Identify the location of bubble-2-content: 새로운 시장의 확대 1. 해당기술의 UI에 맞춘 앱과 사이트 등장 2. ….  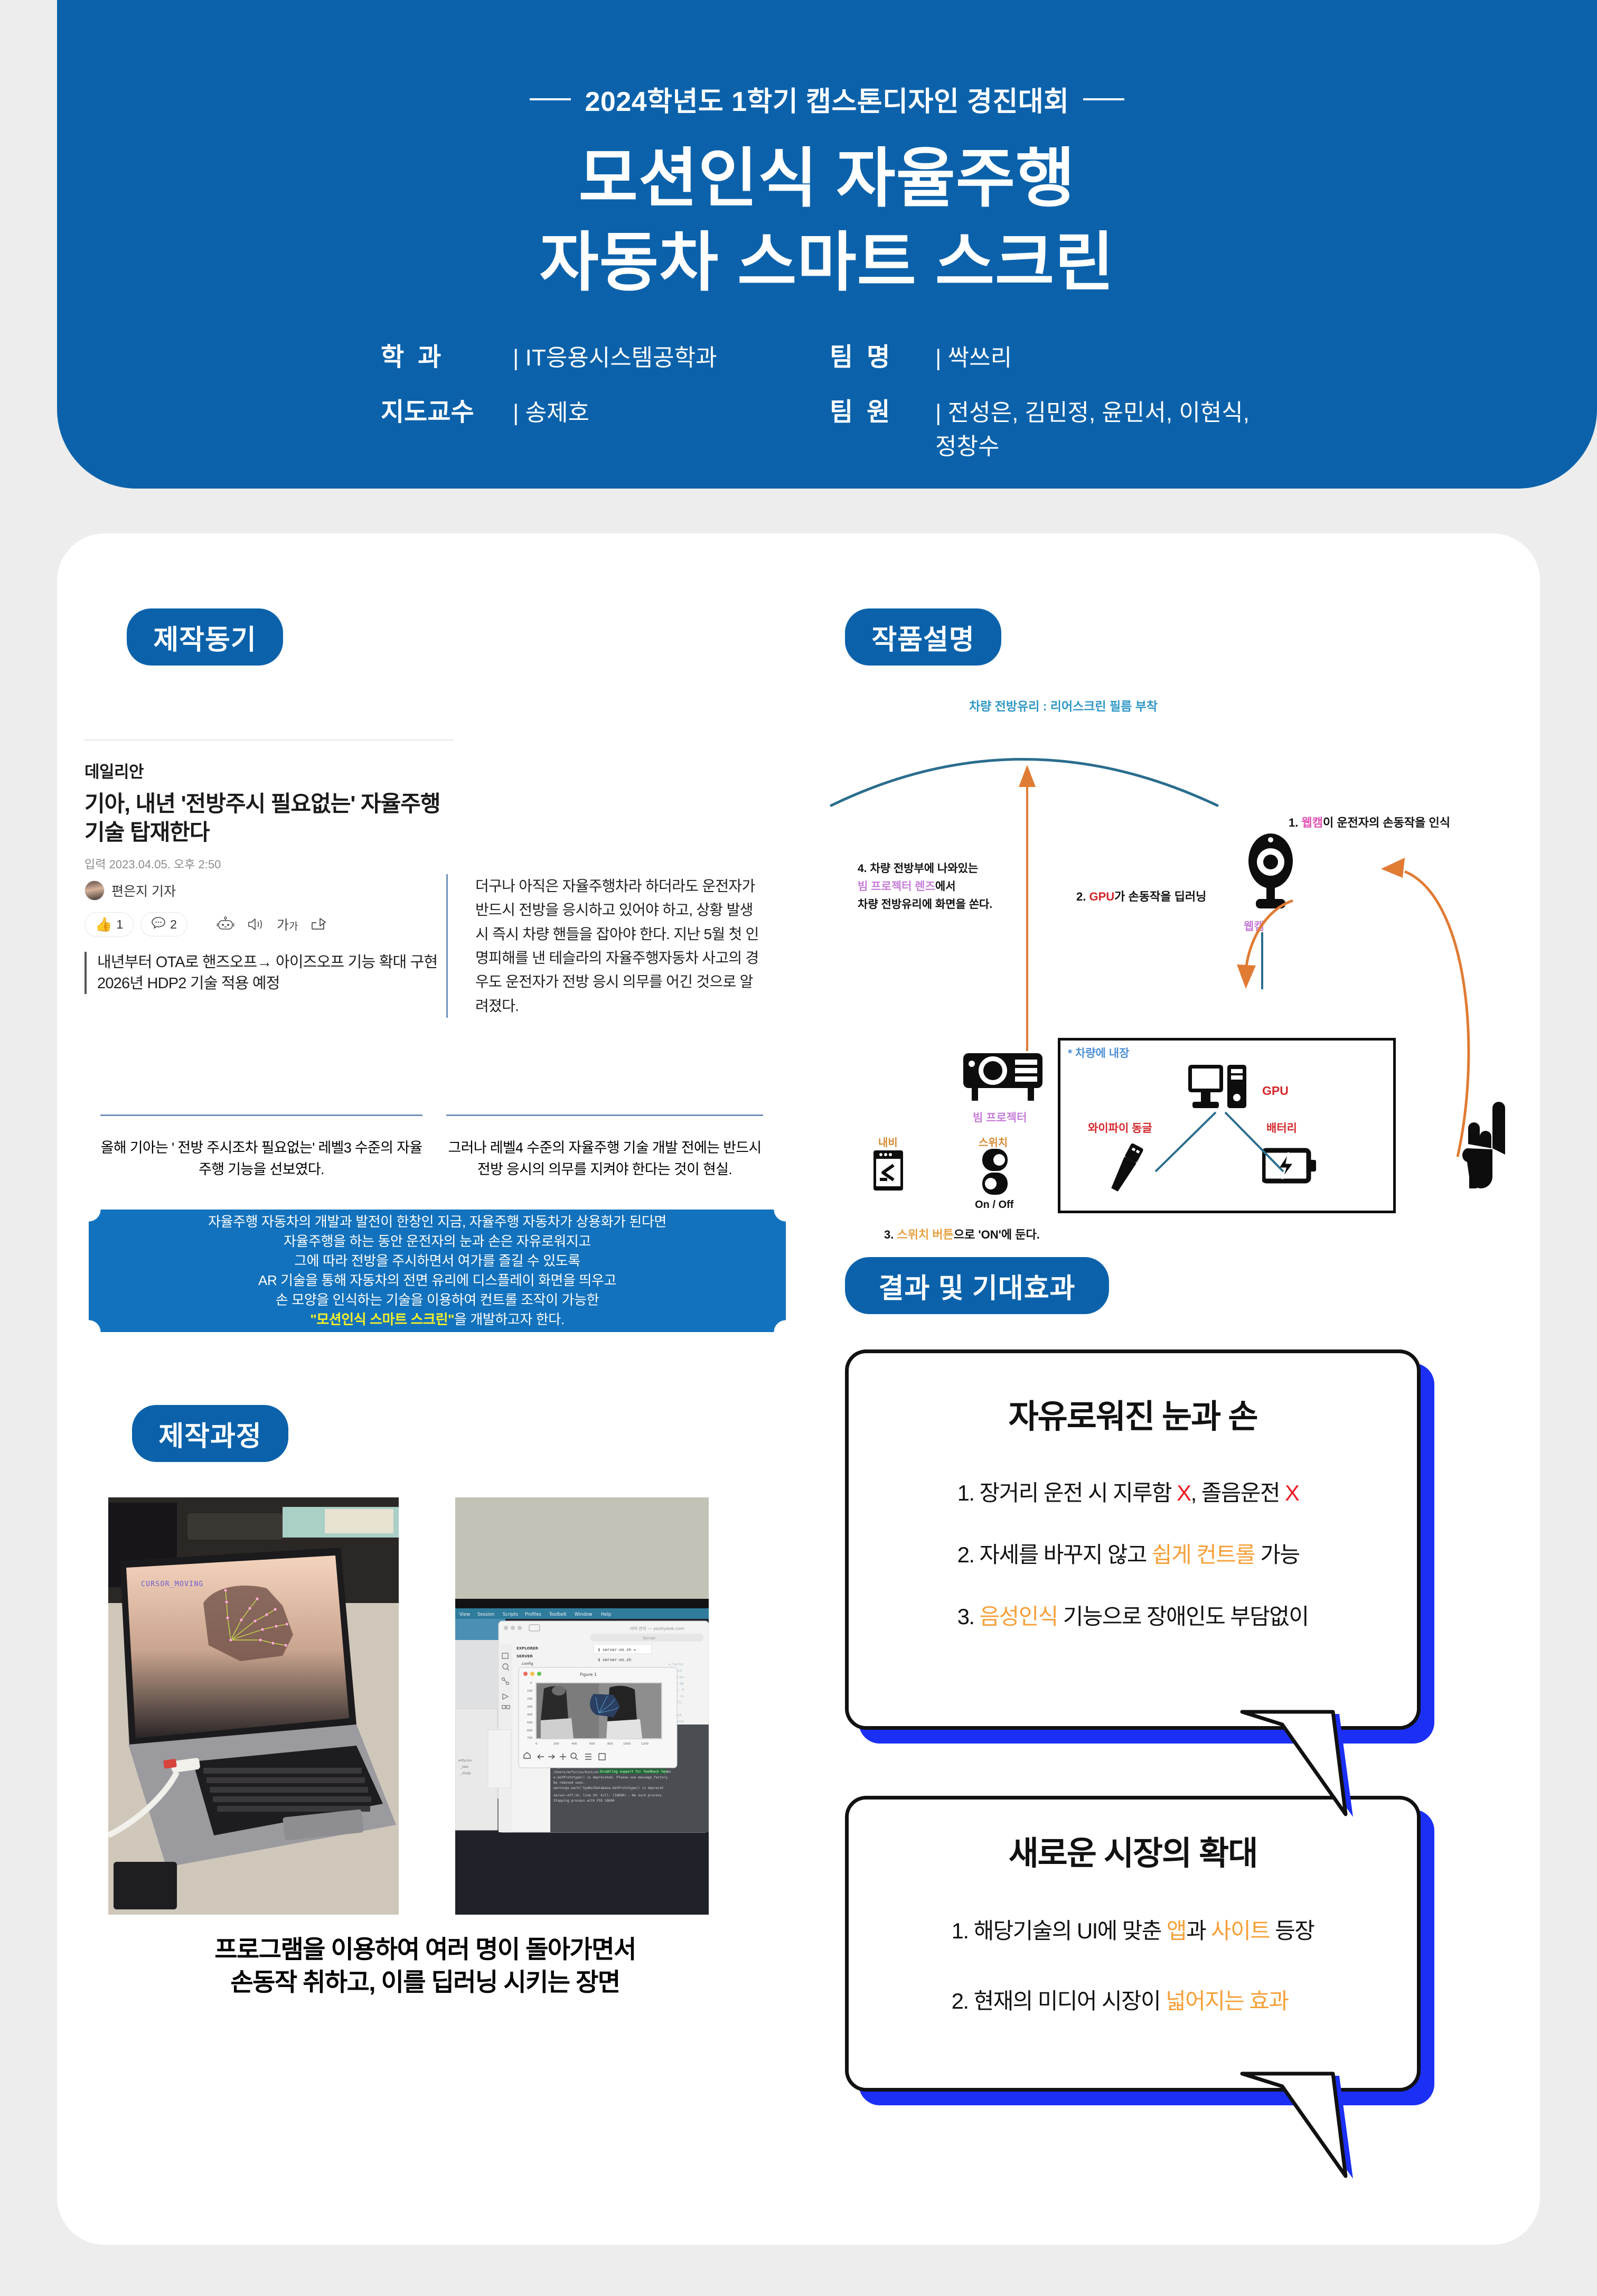
(1133, 1944).